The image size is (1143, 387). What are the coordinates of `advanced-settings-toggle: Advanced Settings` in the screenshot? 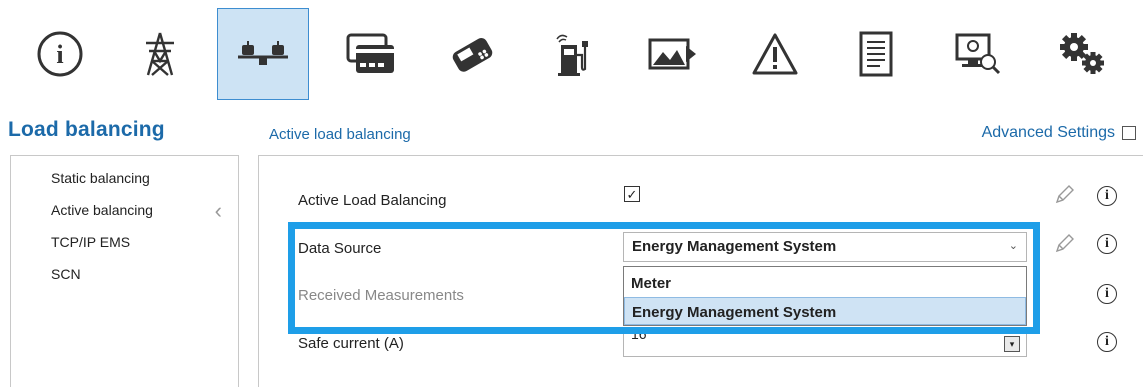 It's located at (1059, 133).